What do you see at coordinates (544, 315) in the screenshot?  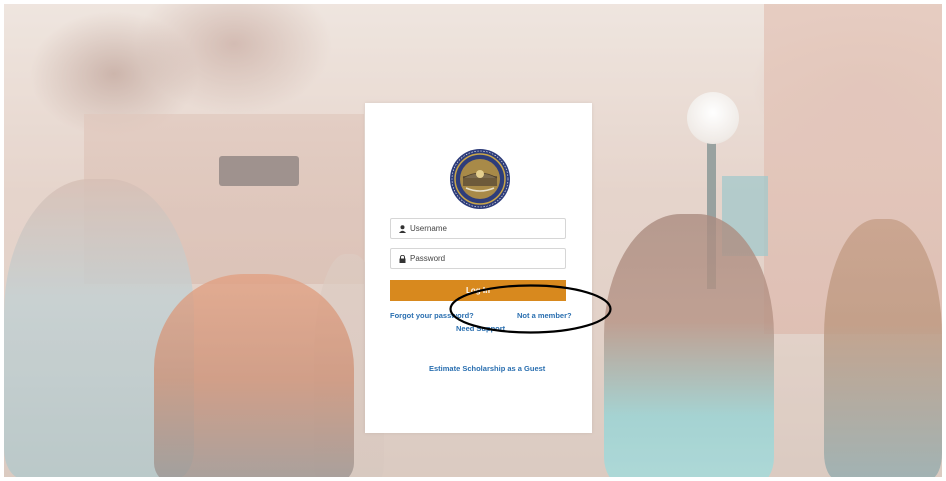 I see `not-member-link: Not a member?` at bounding box center [544, 315].